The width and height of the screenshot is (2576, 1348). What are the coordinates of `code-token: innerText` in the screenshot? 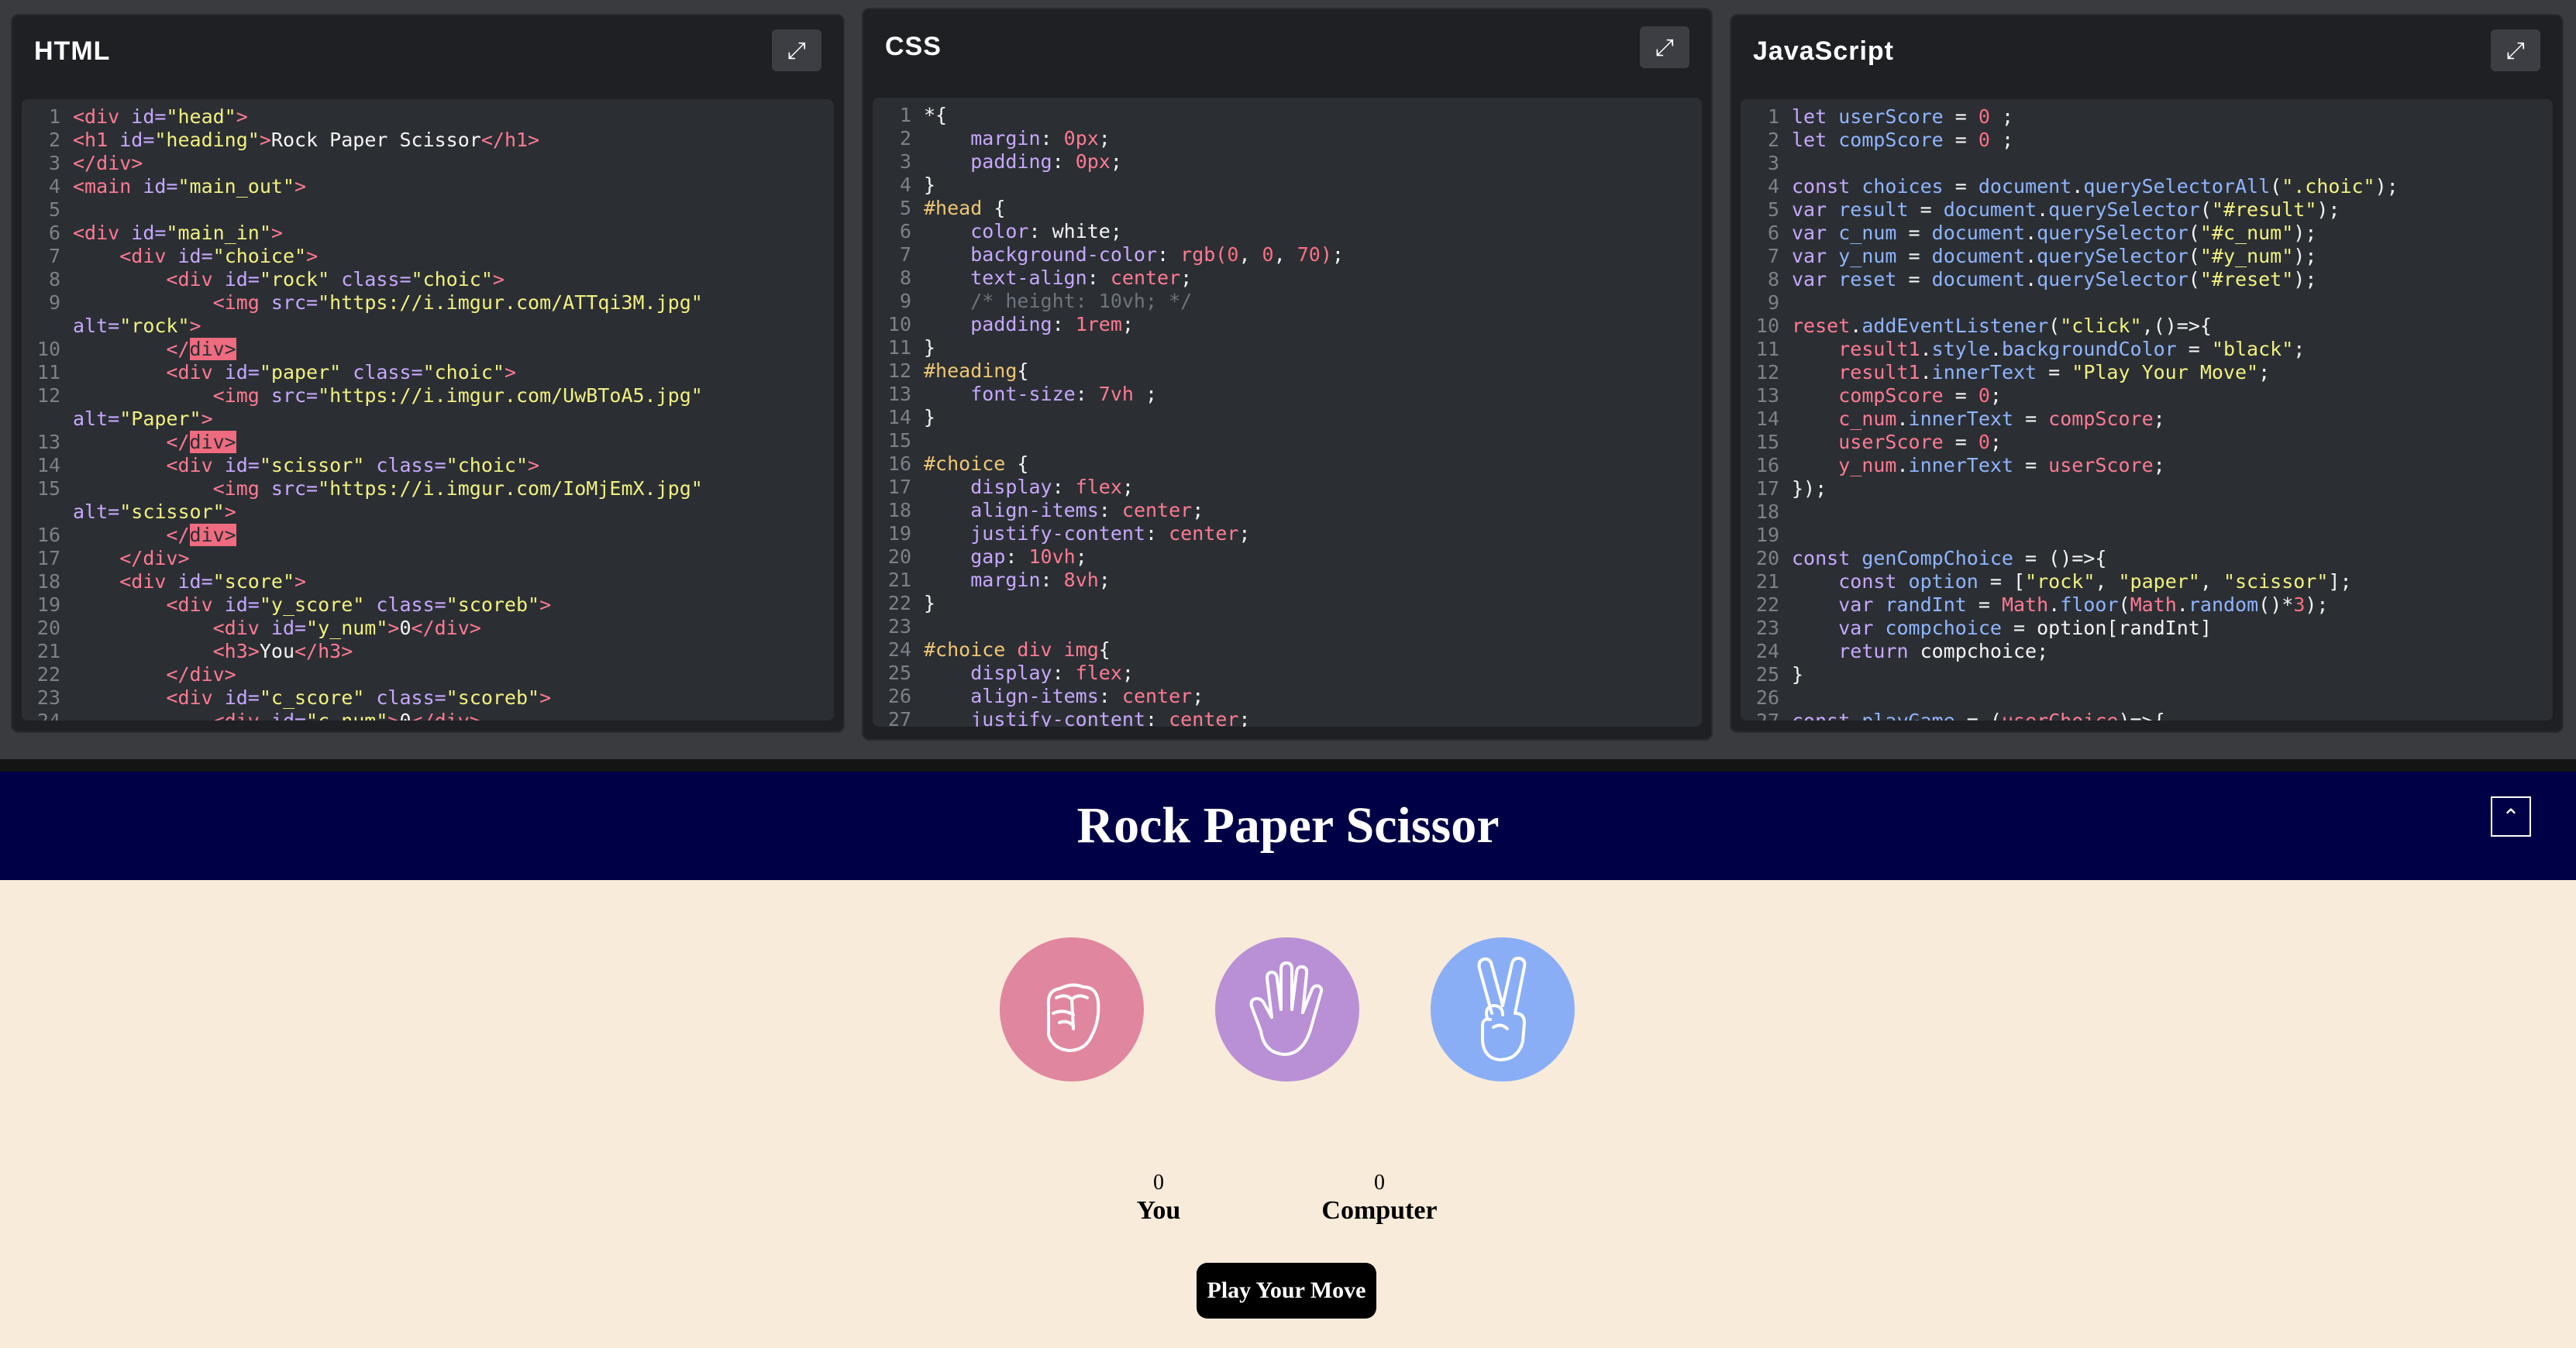 It's located at (1961, 419).